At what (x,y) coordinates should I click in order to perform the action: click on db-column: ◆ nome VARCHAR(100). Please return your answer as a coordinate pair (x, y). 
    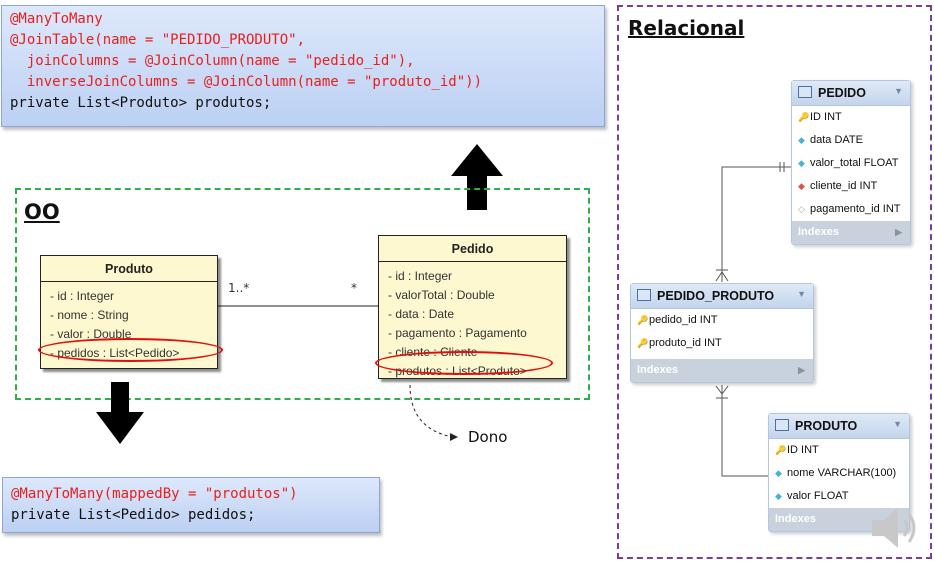
    Looking at the image, I should click on (836, 473).